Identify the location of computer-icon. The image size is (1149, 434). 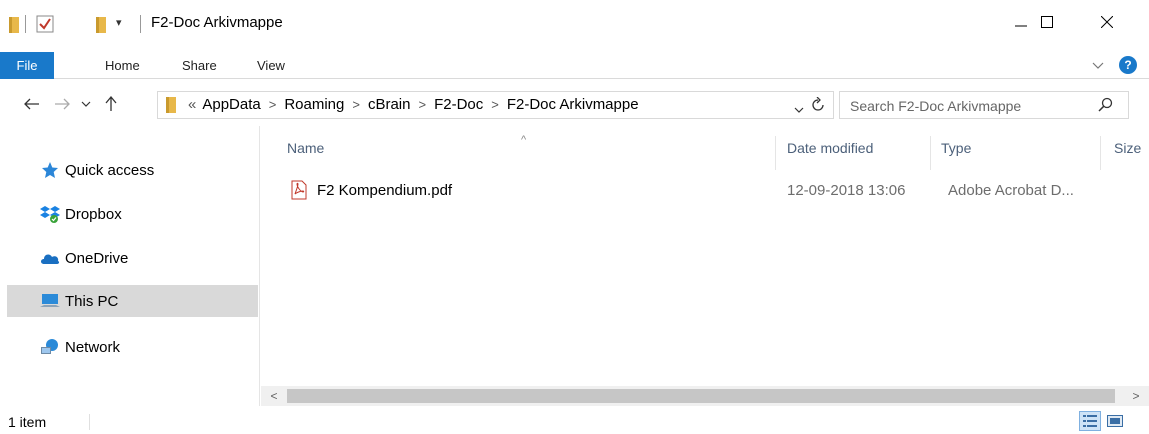
(50, 301).